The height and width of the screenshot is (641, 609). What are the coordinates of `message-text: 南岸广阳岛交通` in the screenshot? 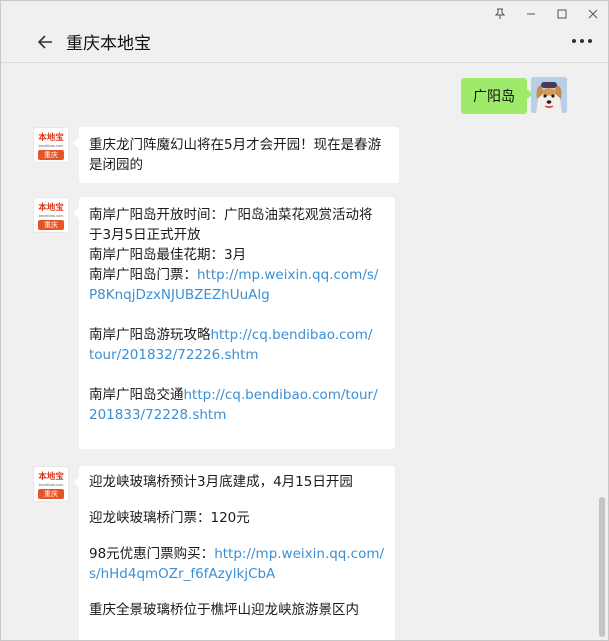 It's located at (136, 395).